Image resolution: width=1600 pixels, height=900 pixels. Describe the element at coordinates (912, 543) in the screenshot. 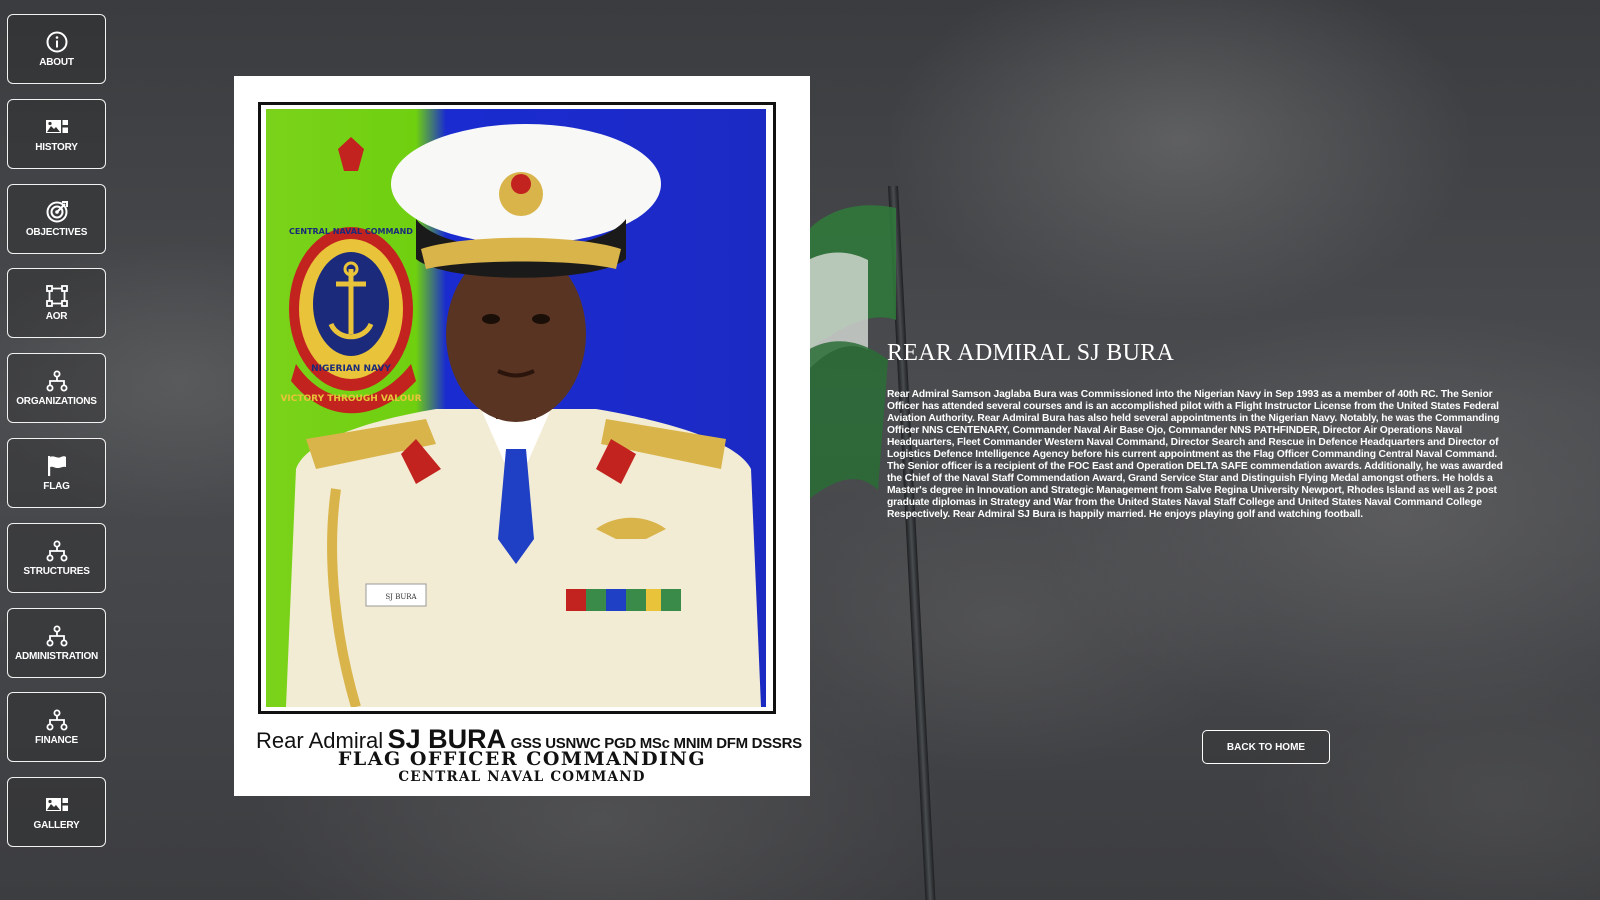

I see `flag-pole` at that location.